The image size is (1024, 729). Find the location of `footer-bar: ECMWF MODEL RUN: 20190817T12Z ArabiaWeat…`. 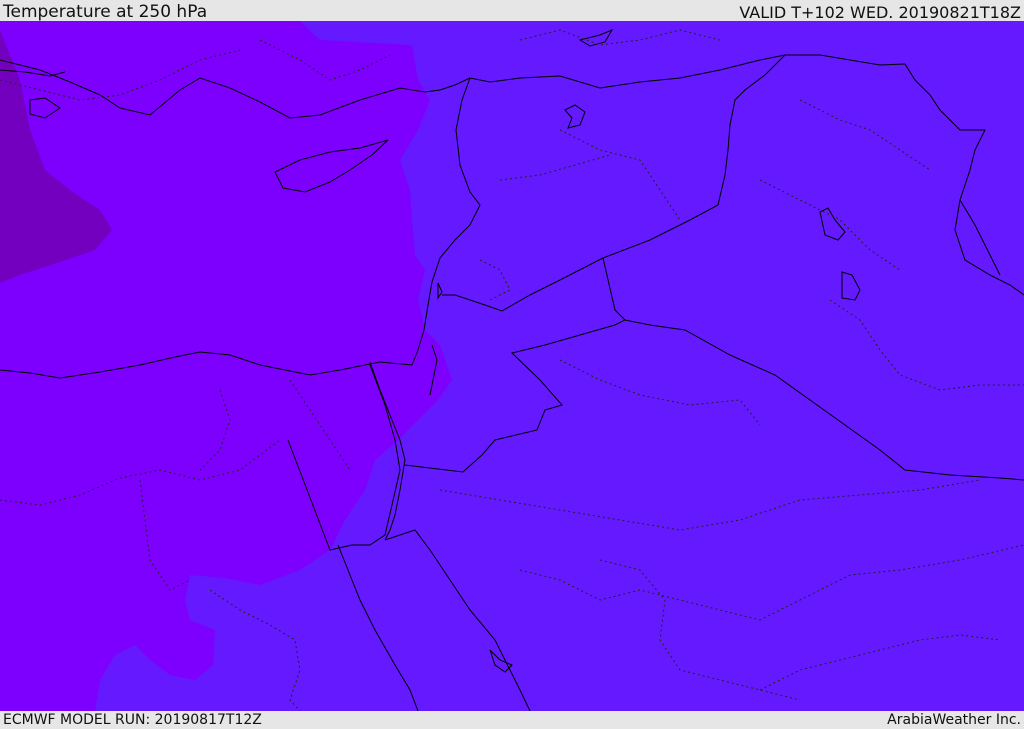

footer-bar: ECMWF MODEL RUN: 20190817T12Z ArabiaWeat… is located at coordinates (512, 720).